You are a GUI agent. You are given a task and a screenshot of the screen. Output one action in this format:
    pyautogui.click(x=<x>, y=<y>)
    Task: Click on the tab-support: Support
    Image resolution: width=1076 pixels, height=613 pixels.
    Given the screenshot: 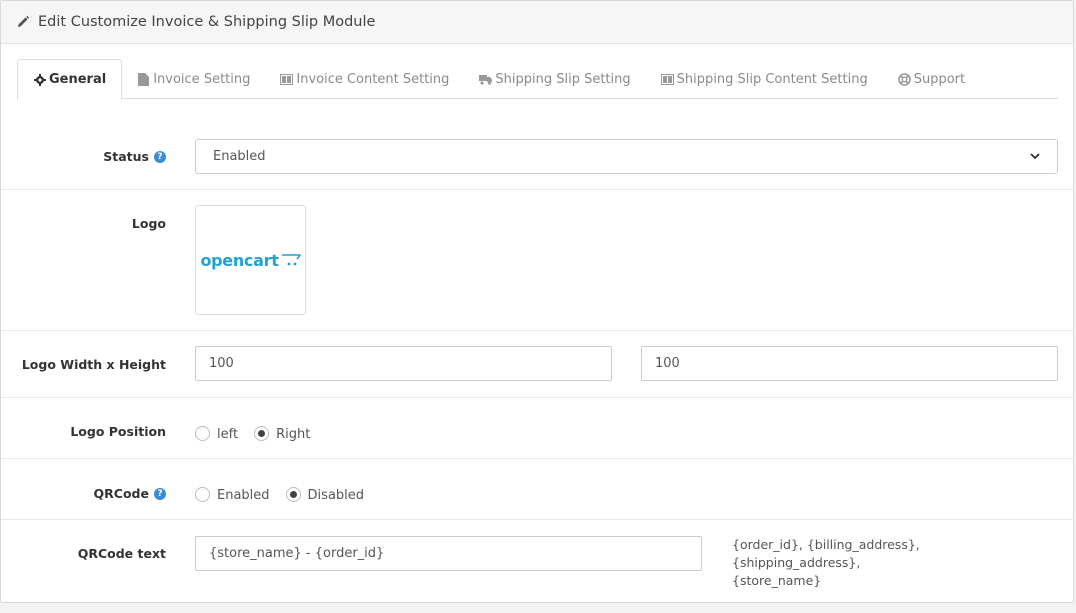 What is the action you would take?
    pyautogui.click(x=931, y=79)
    